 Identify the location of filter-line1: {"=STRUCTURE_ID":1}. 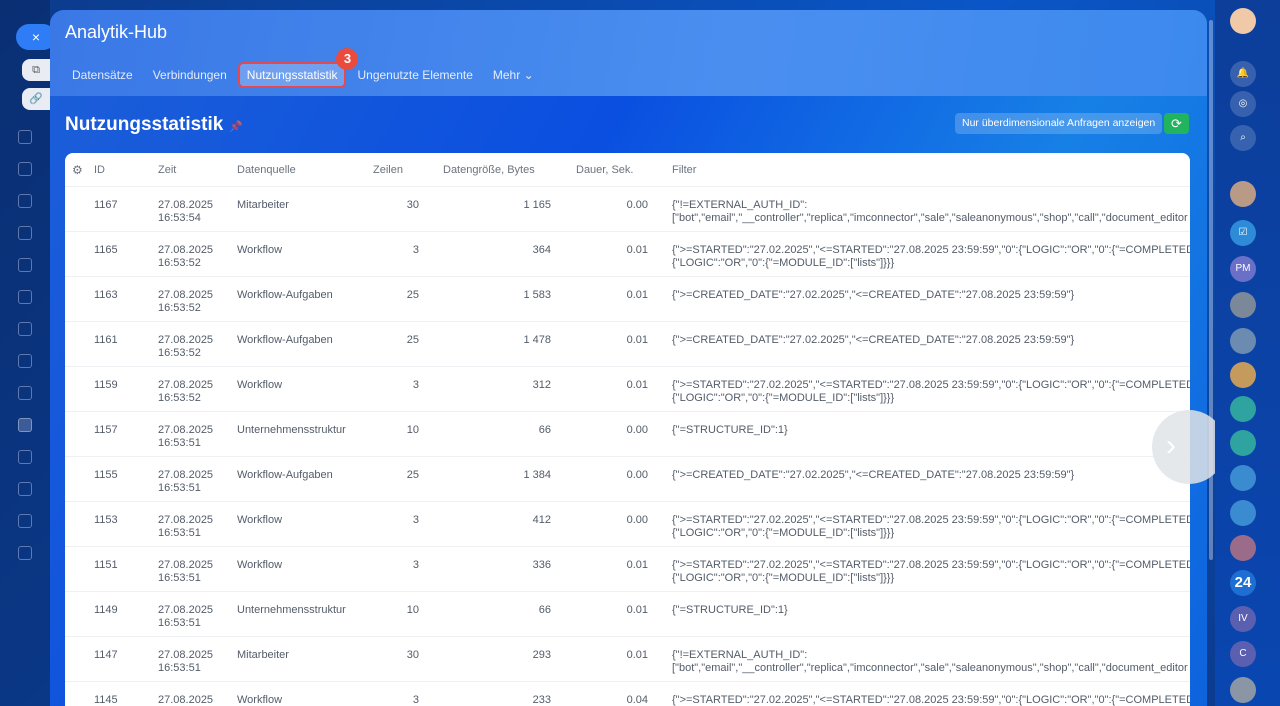
(730, 430).